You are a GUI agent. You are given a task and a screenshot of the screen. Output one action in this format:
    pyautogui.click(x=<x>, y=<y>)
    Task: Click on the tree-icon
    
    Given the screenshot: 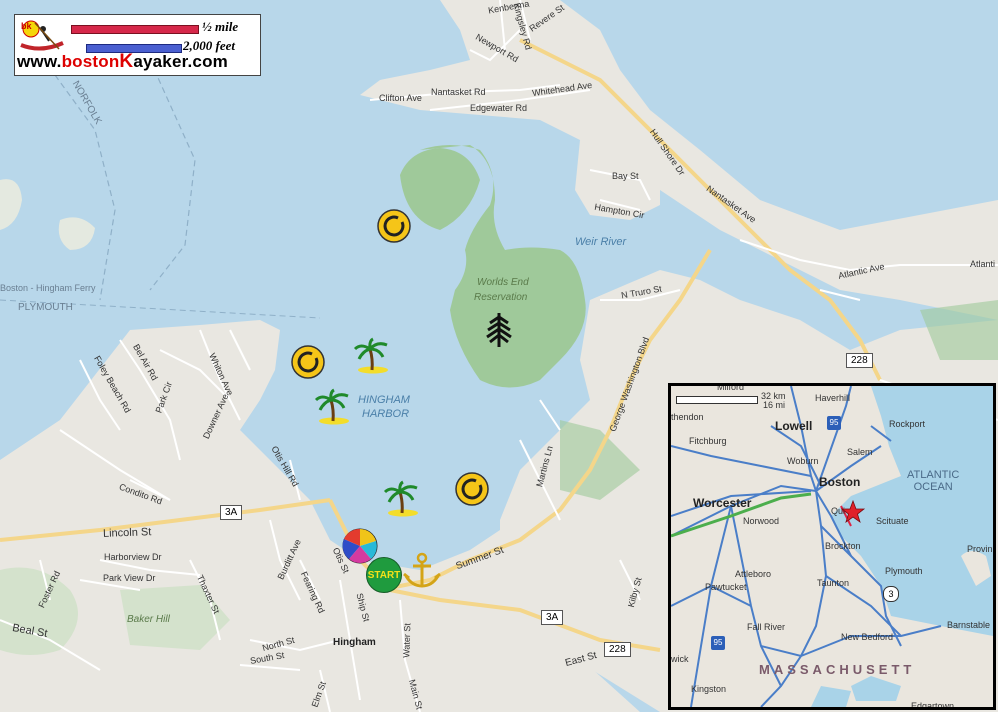 What is the action you would take?
    pyautogui.click(x=499, y=330)
    